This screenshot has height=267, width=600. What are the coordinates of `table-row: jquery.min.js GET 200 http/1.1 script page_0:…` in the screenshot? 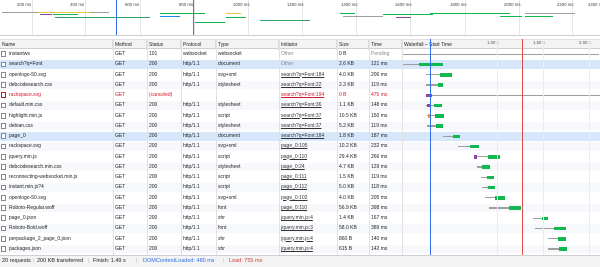 It's located at (300, 157).